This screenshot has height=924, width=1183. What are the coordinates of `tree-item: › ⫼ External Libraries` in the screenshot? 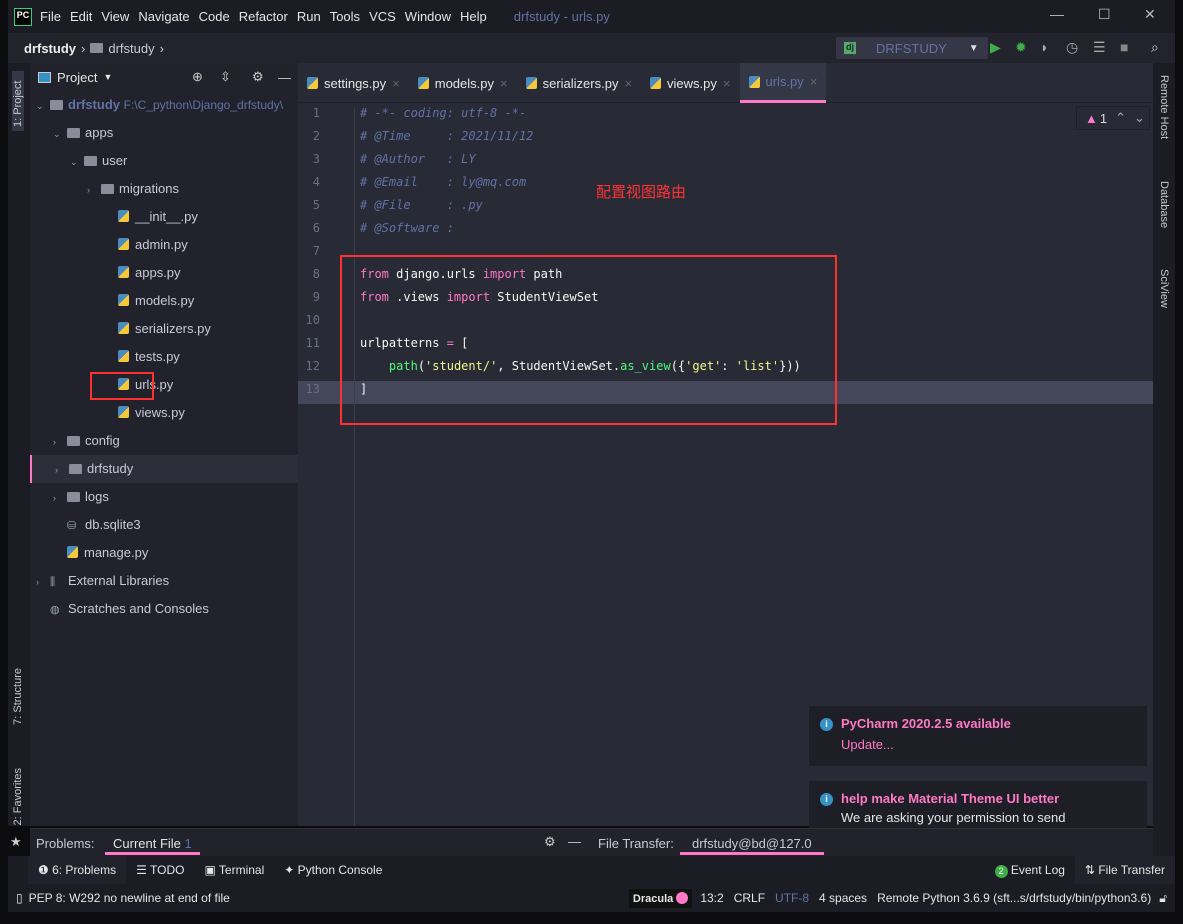 It's located at (164, 581).